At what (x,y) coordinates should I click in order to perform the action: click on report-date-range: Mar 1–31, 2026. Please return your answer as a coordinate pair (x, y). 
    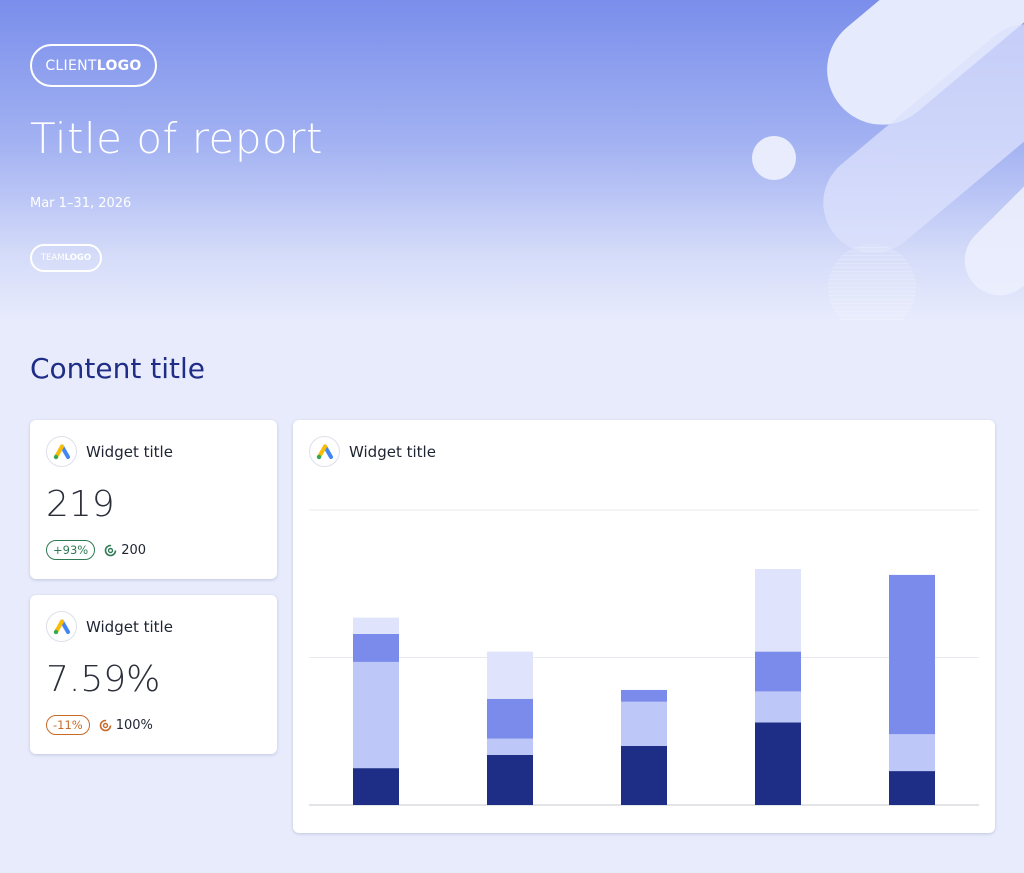
    Looking at the image, I should click on (81, 203).